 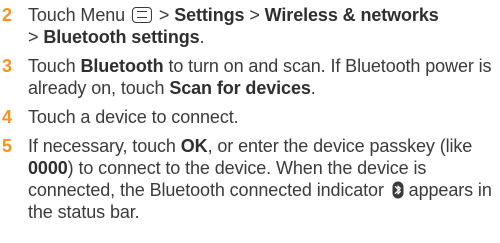 I want to click on bluetooth-connected-icon, so click(x=398, y=190).